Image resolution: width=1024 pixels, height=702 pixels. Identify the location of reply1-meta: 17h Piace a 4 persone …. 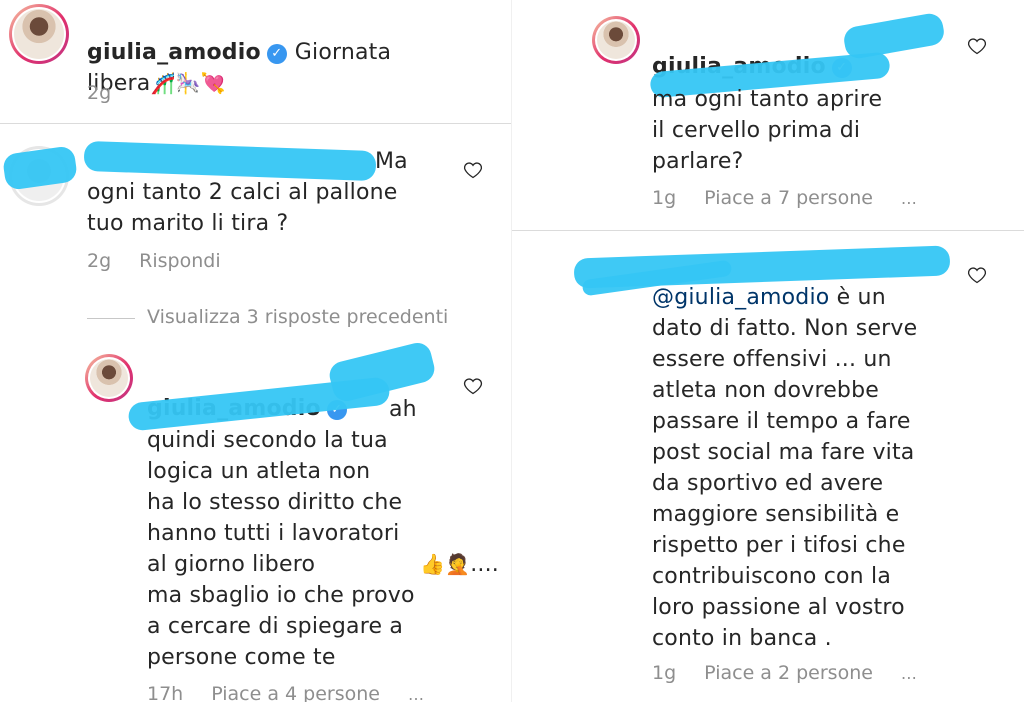
(300, 692).